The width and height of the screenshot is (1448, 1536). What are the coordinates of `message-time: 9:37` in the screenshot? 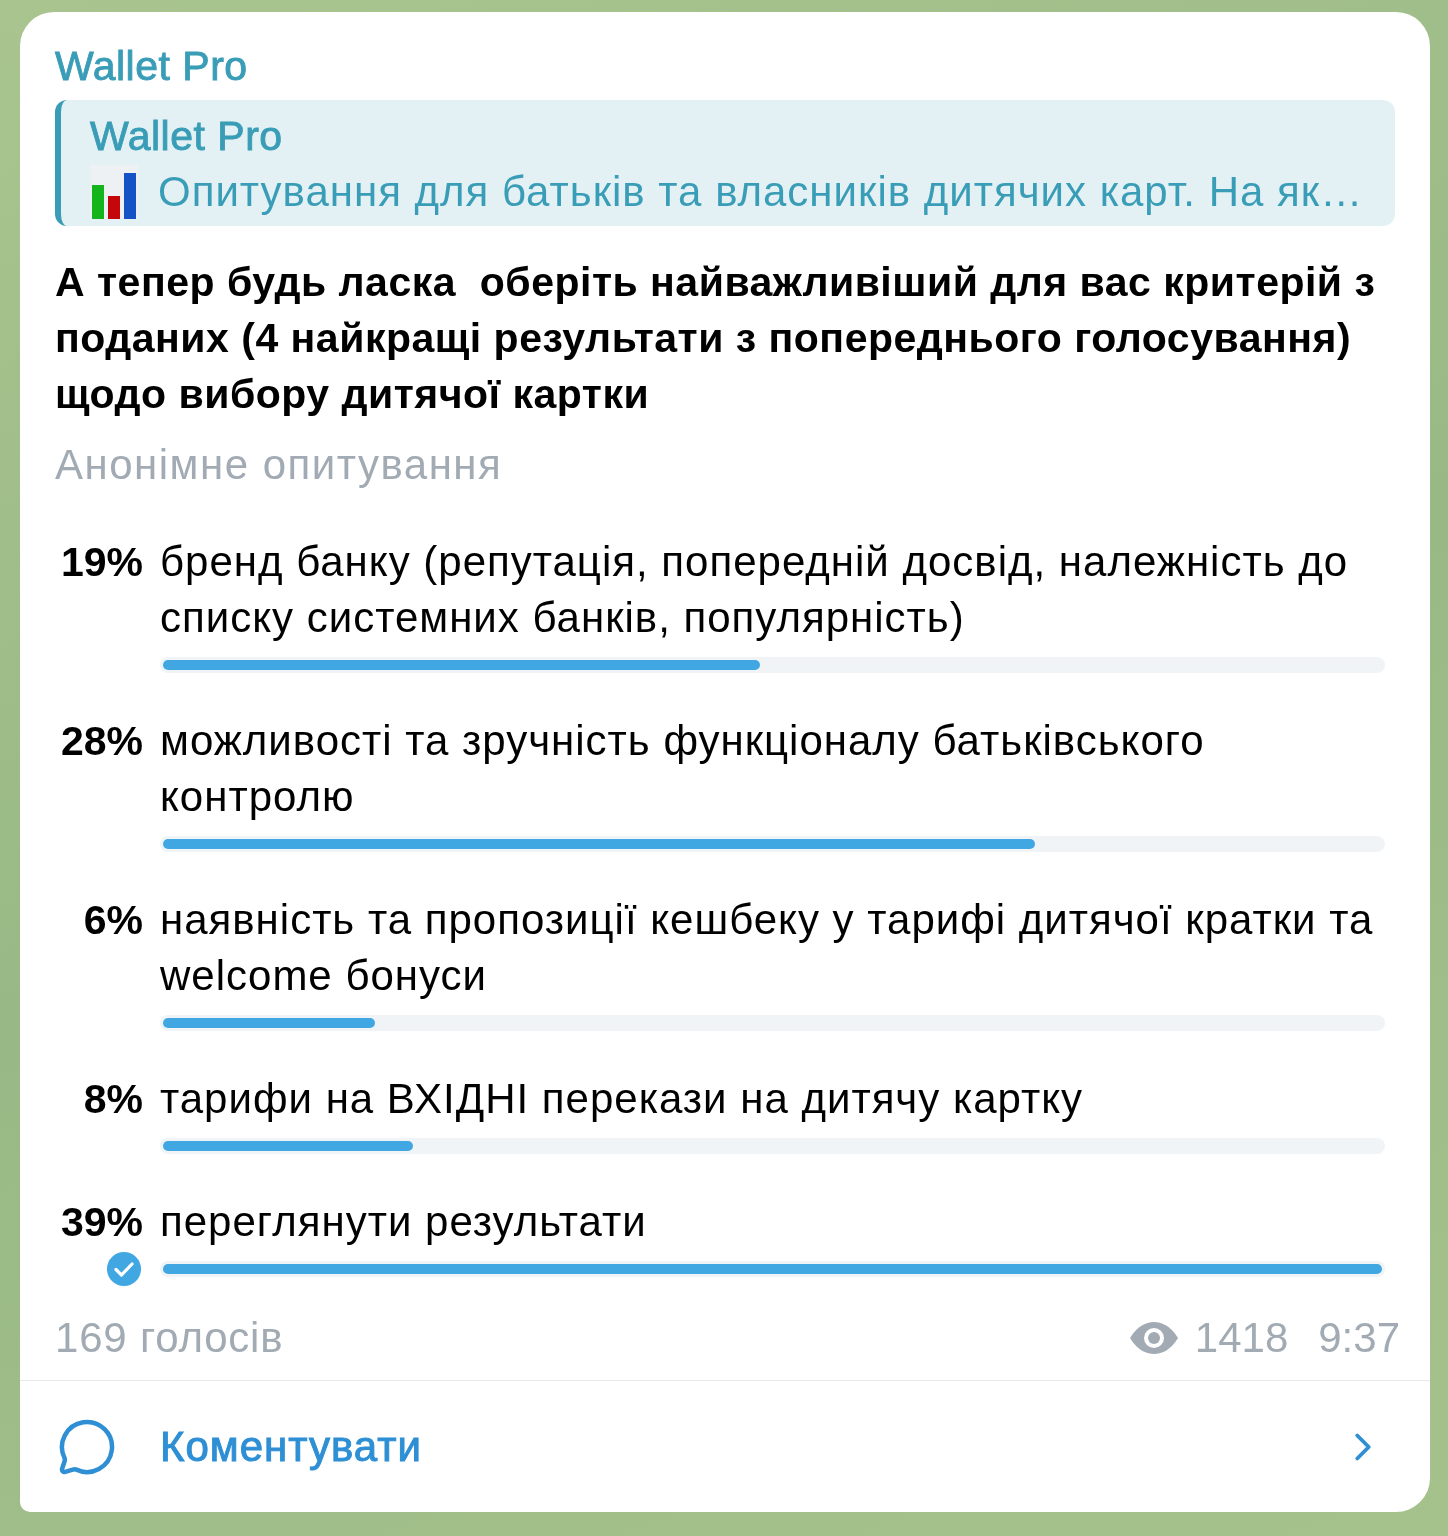 It's located at (1359, 1338).